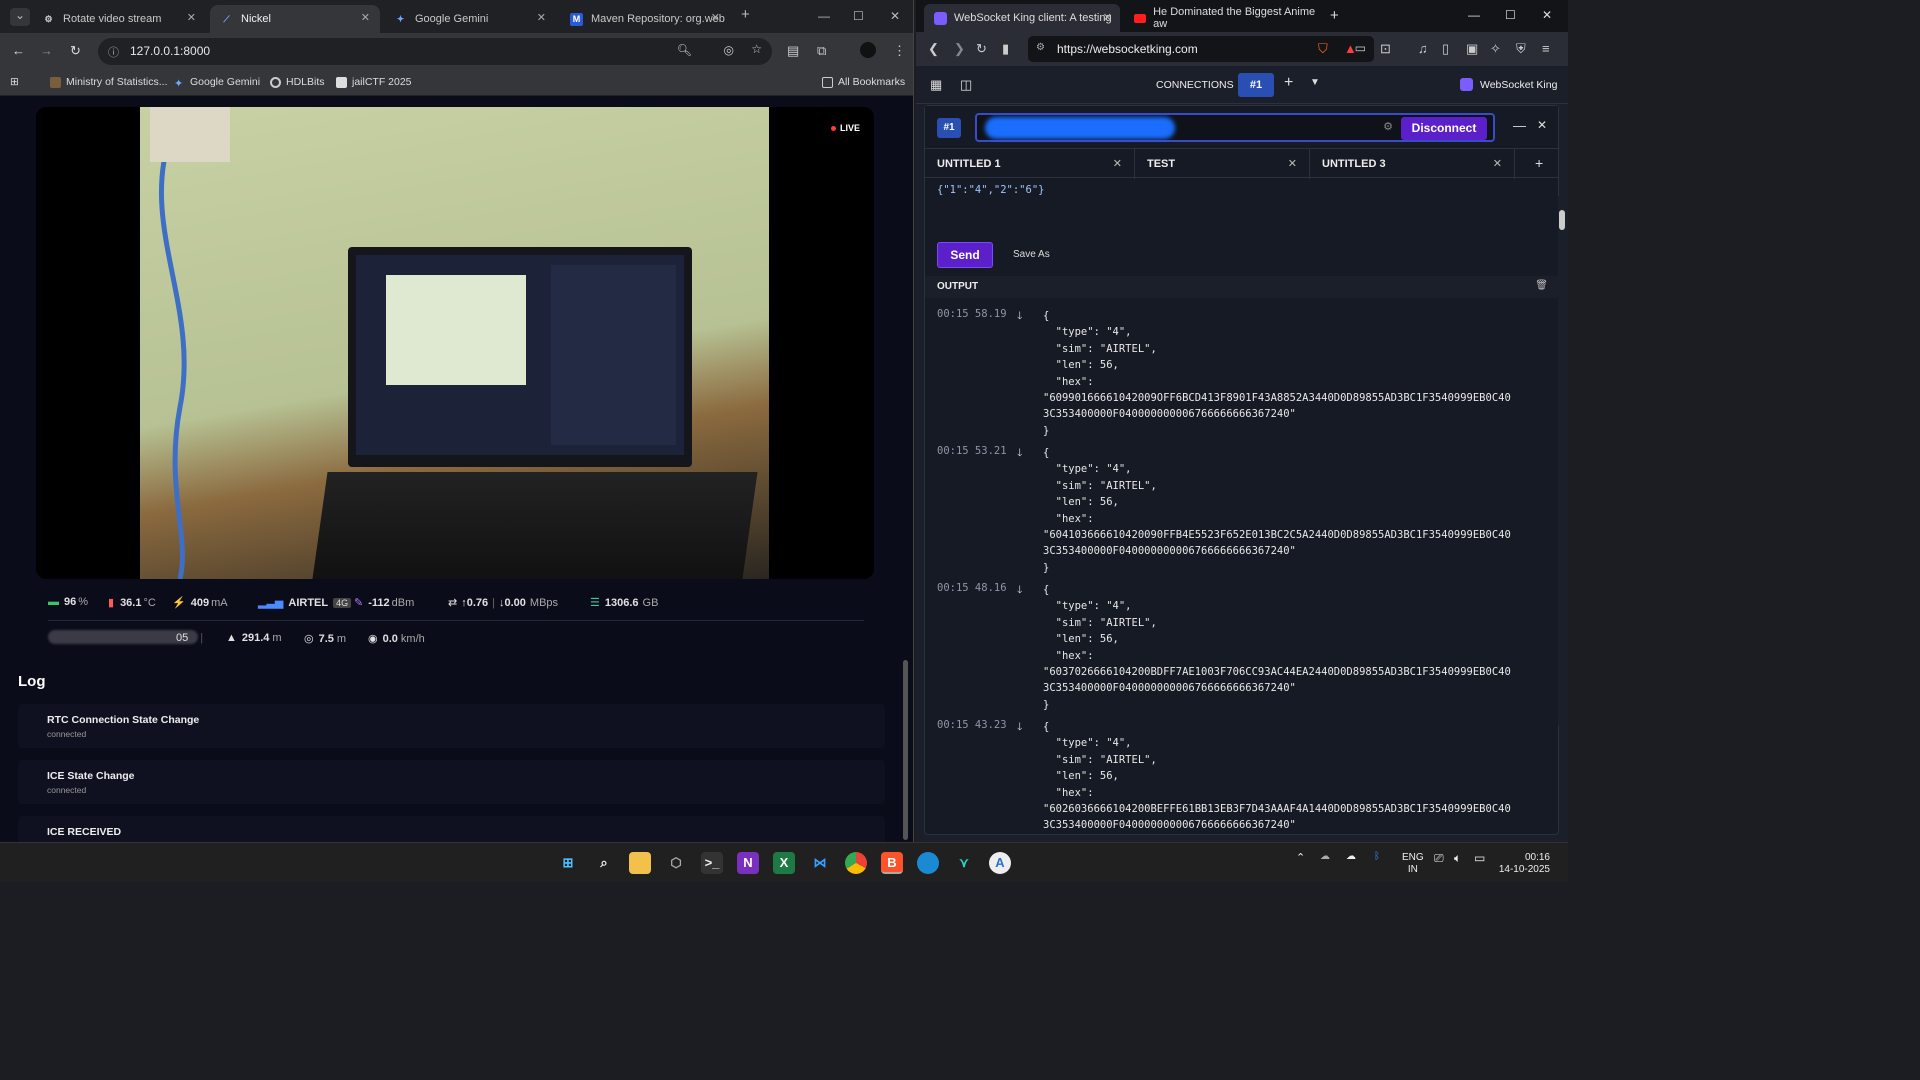 Image resolution: width=1920 pixels, height=1080 pixels. What do you see at coordinates (1022, 18) in the screenshot?
I see `tab-websocket-king: WebSocket King client: A testing ✕` at bounding box center [1022, 18].